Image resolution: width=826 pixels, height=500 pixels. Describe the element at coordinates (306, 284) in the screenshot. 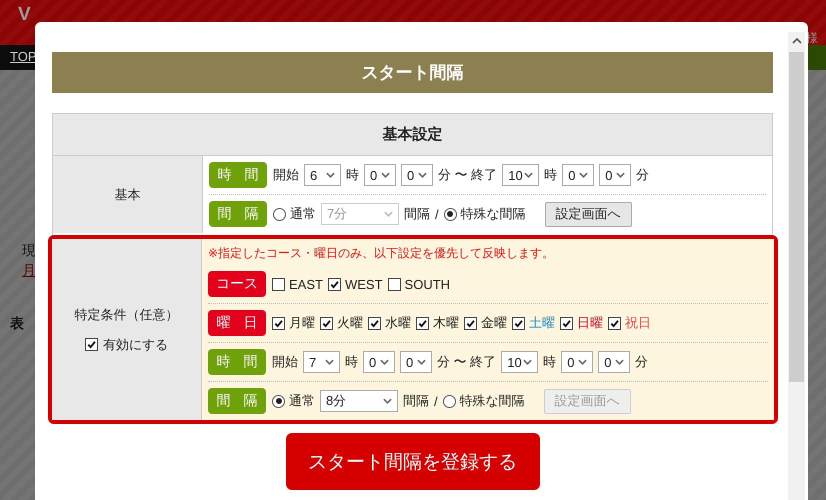

I see `checkbox-label: EAST` at that location.